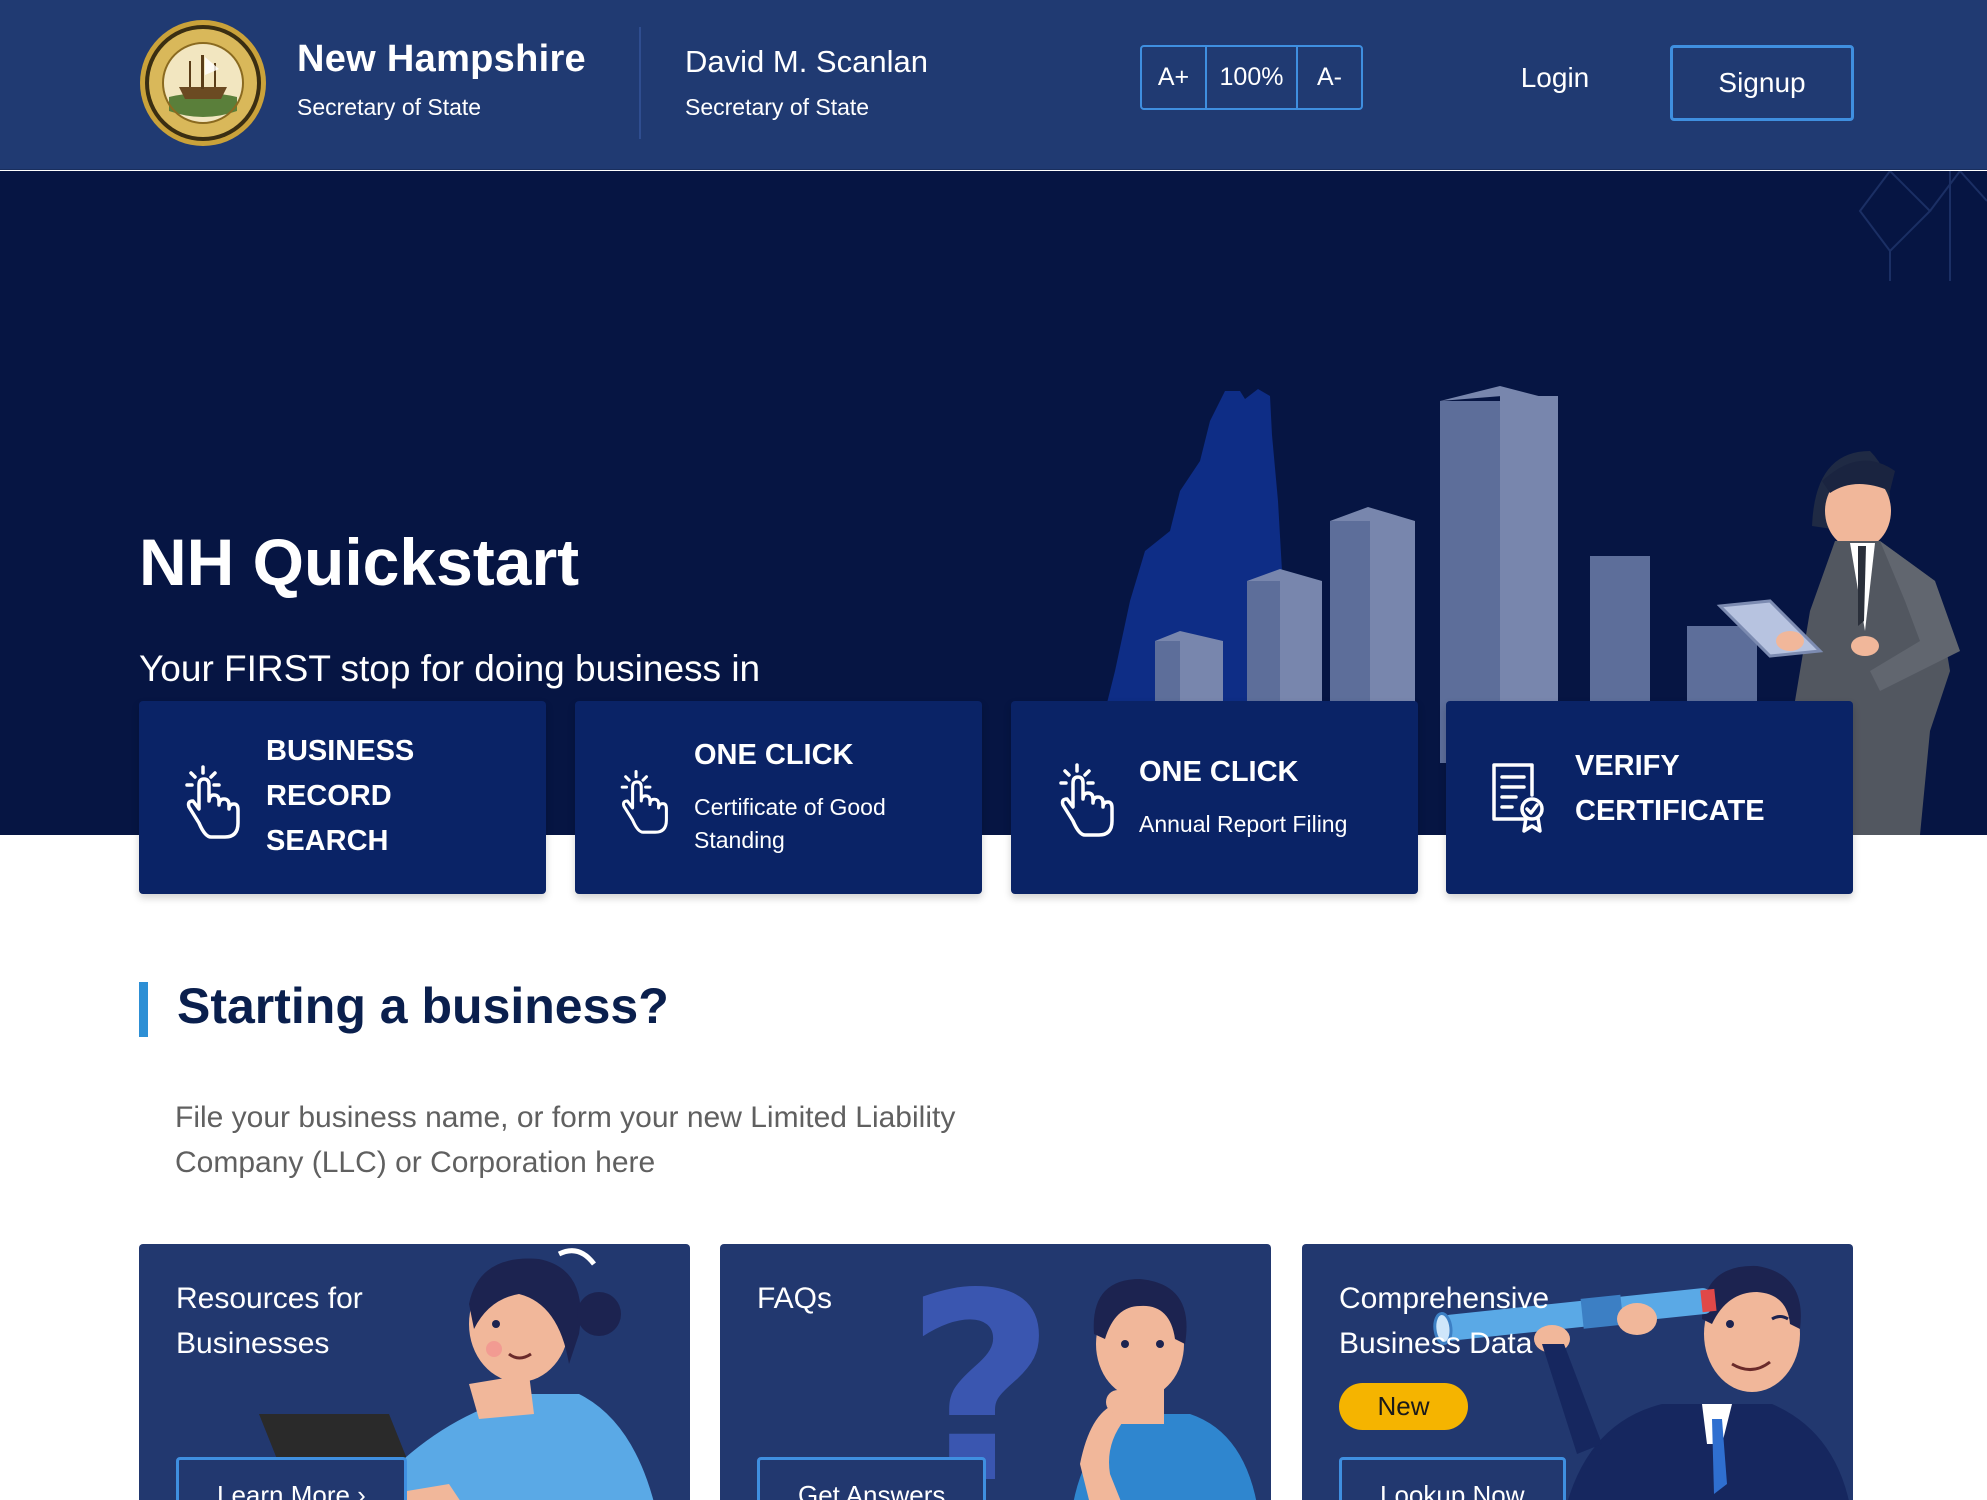 This screenshot has height=1500, width=1987. I want to click on annual-report-filing-heading: ONE CLICK, so click(1219, 772).